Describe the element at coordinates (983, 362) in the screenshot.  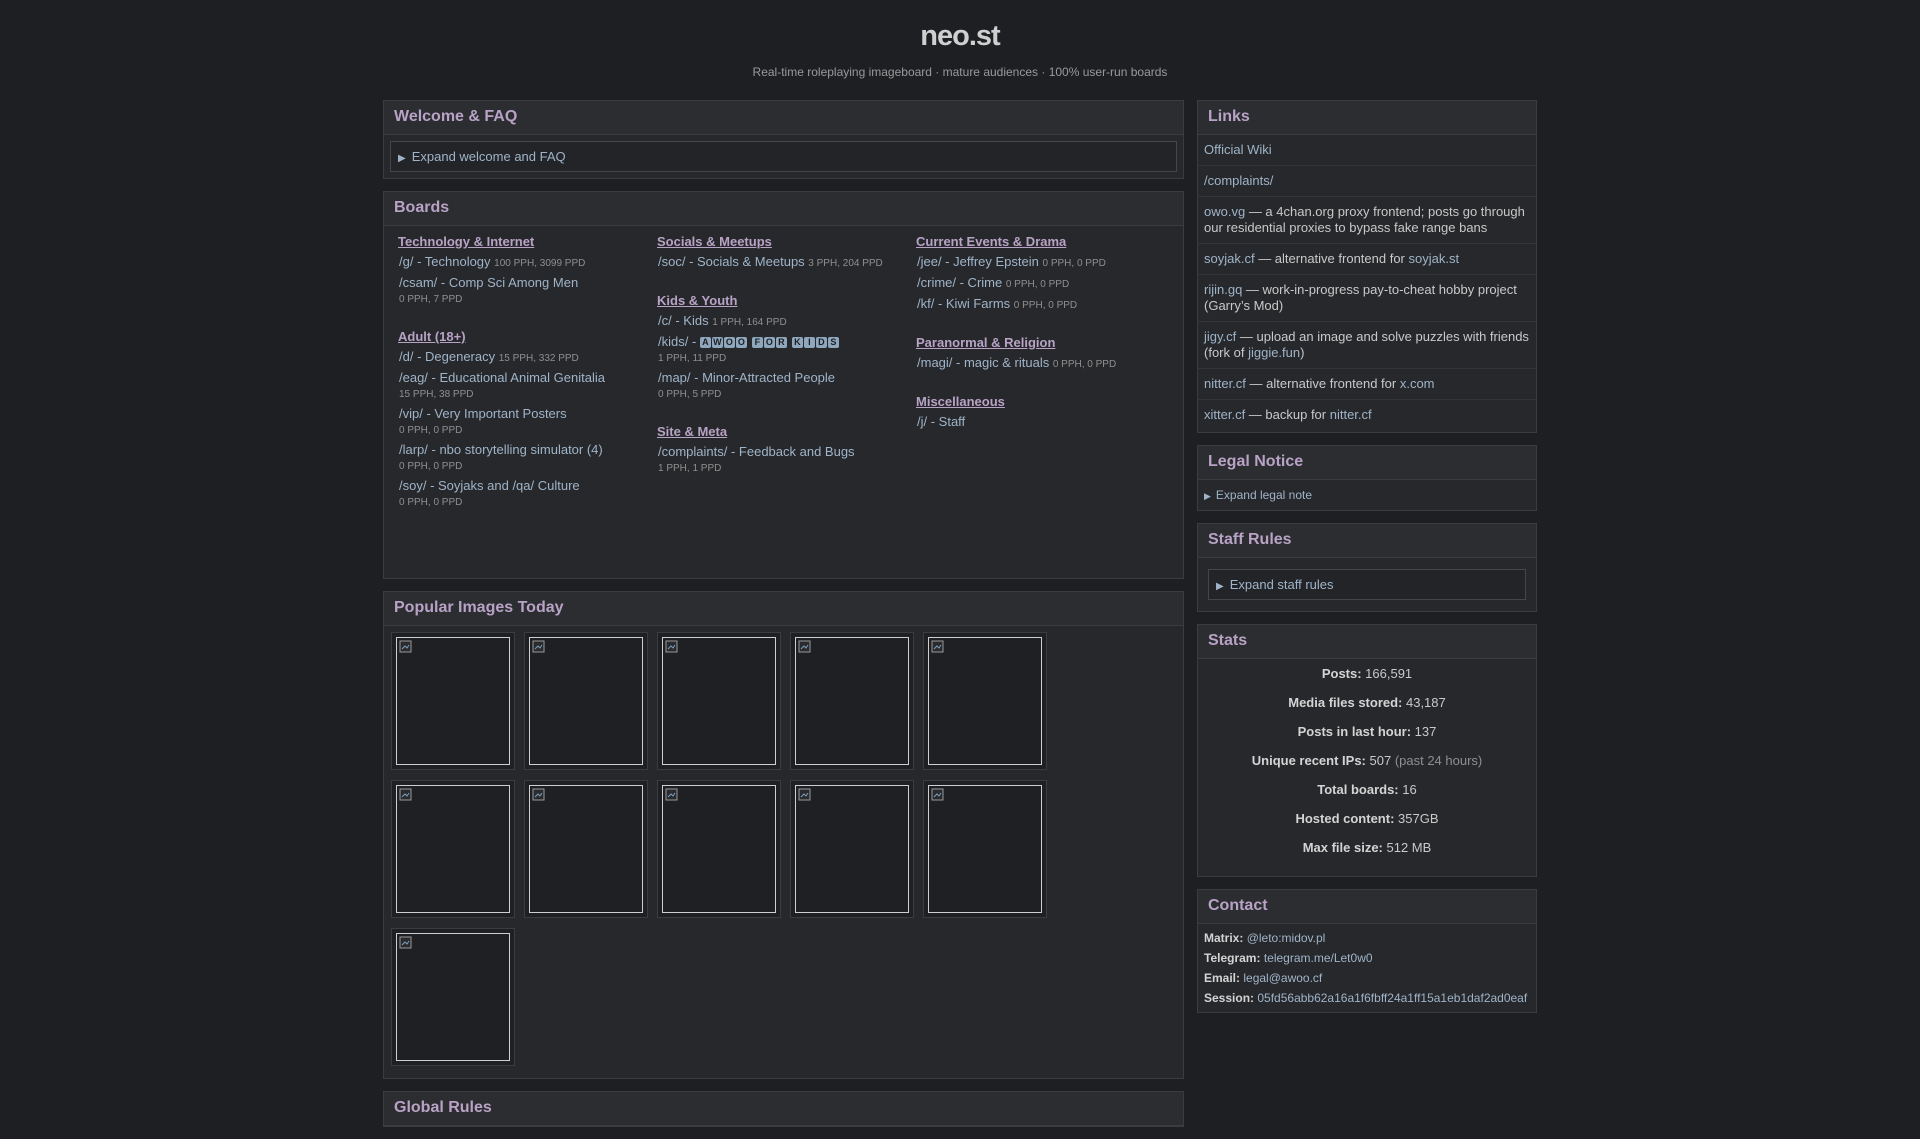
I see `board-link: /magi/ - magic & rituals` at that location.